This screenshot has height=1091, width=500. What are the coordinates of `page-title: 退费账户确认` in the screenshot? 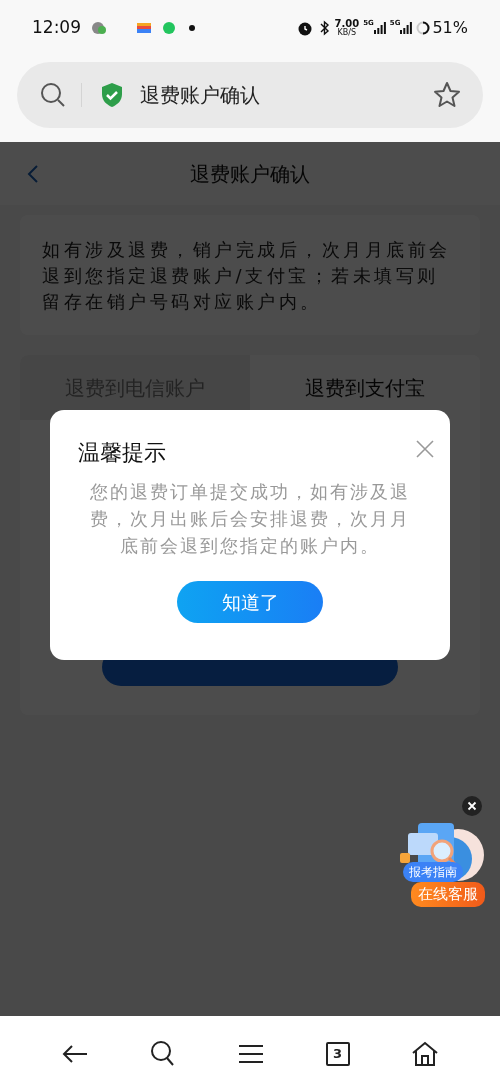 It's located at (200, 95).